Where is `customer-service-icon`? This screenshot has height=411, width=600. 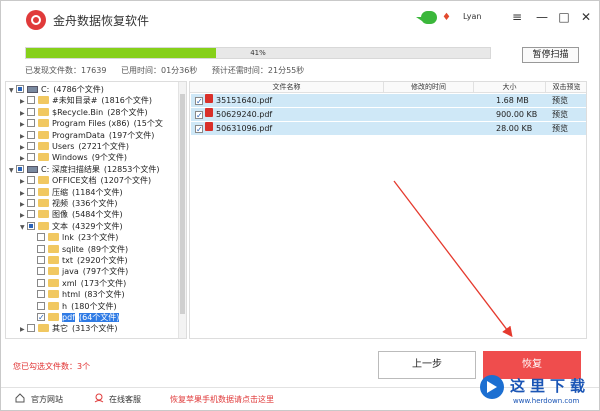 customer-service-icon is located at coordinates (99, 398).